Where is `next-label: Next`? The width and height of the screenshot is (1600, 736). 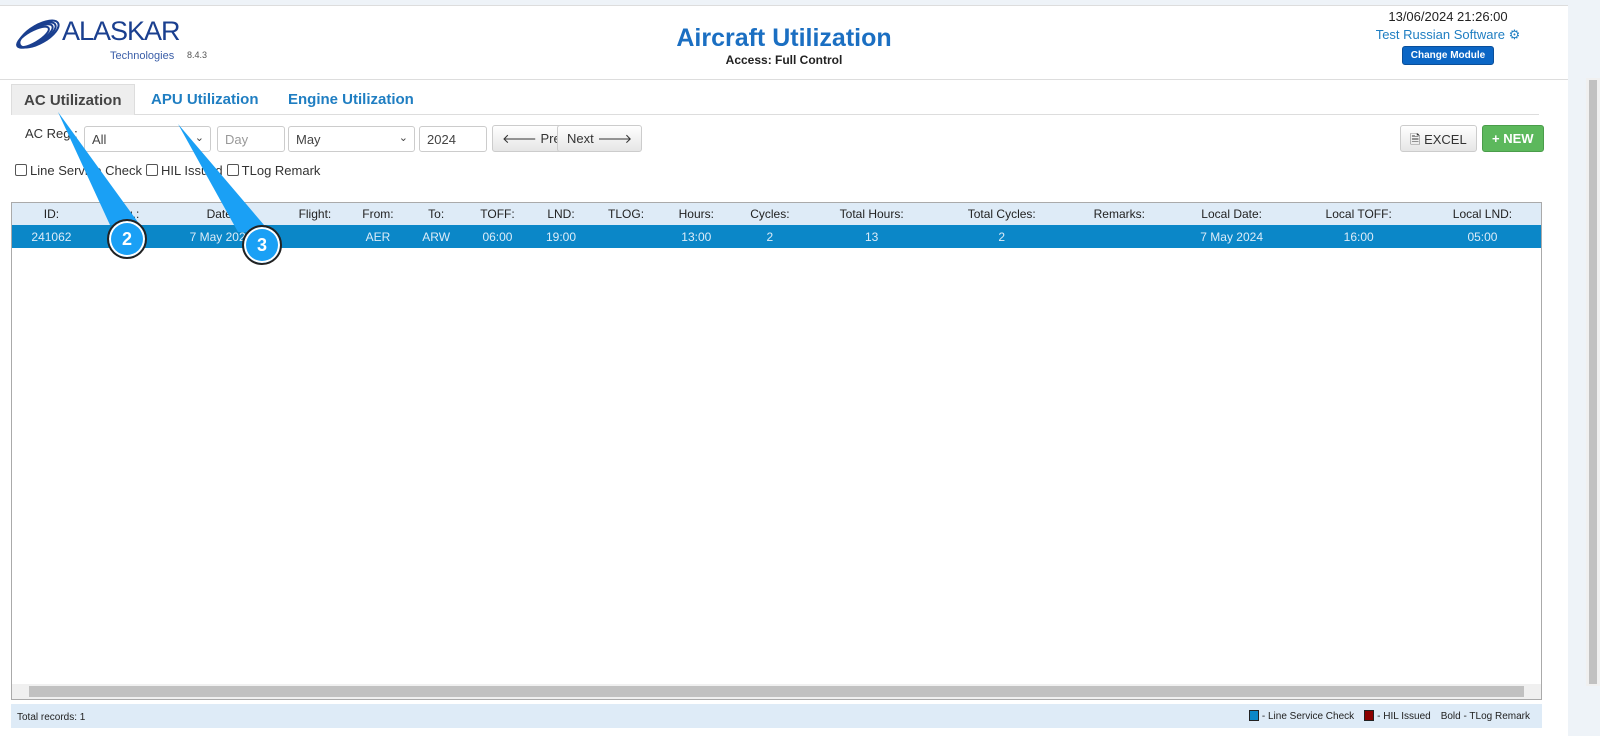 next-label: Next is located at coordinates (580, 138).